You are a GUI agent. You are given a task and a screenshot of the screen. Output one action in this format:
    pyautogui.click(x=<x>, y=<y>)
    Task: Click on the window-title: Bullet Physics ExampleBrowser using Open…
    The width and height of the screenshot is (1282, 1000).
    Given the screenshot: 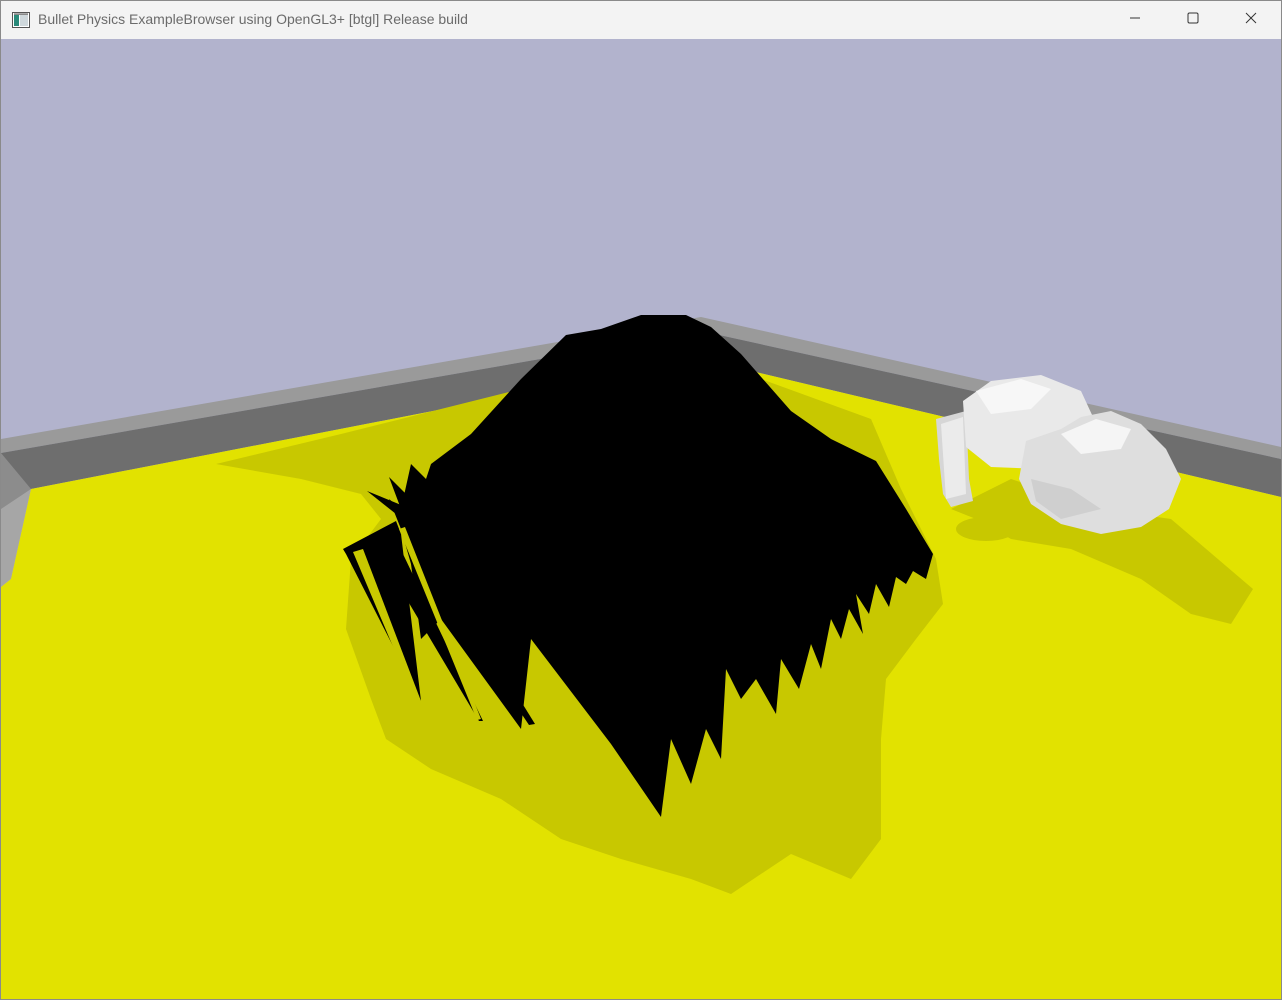 What is the action you would take?
    pyautogui.click(x=253, y=19)
    